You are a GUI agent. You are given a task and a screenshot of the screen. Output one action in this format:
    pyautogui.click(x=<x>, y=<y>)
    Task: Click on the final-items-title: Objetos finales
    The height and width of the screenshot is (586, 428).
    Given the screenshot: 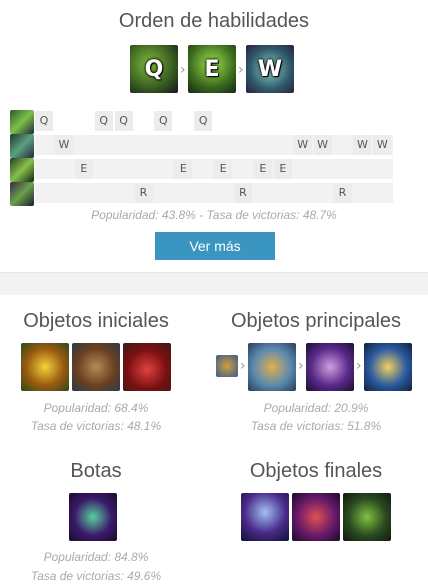 What is the action you would take?
    pyautogui.click(x=316, y=471)
    